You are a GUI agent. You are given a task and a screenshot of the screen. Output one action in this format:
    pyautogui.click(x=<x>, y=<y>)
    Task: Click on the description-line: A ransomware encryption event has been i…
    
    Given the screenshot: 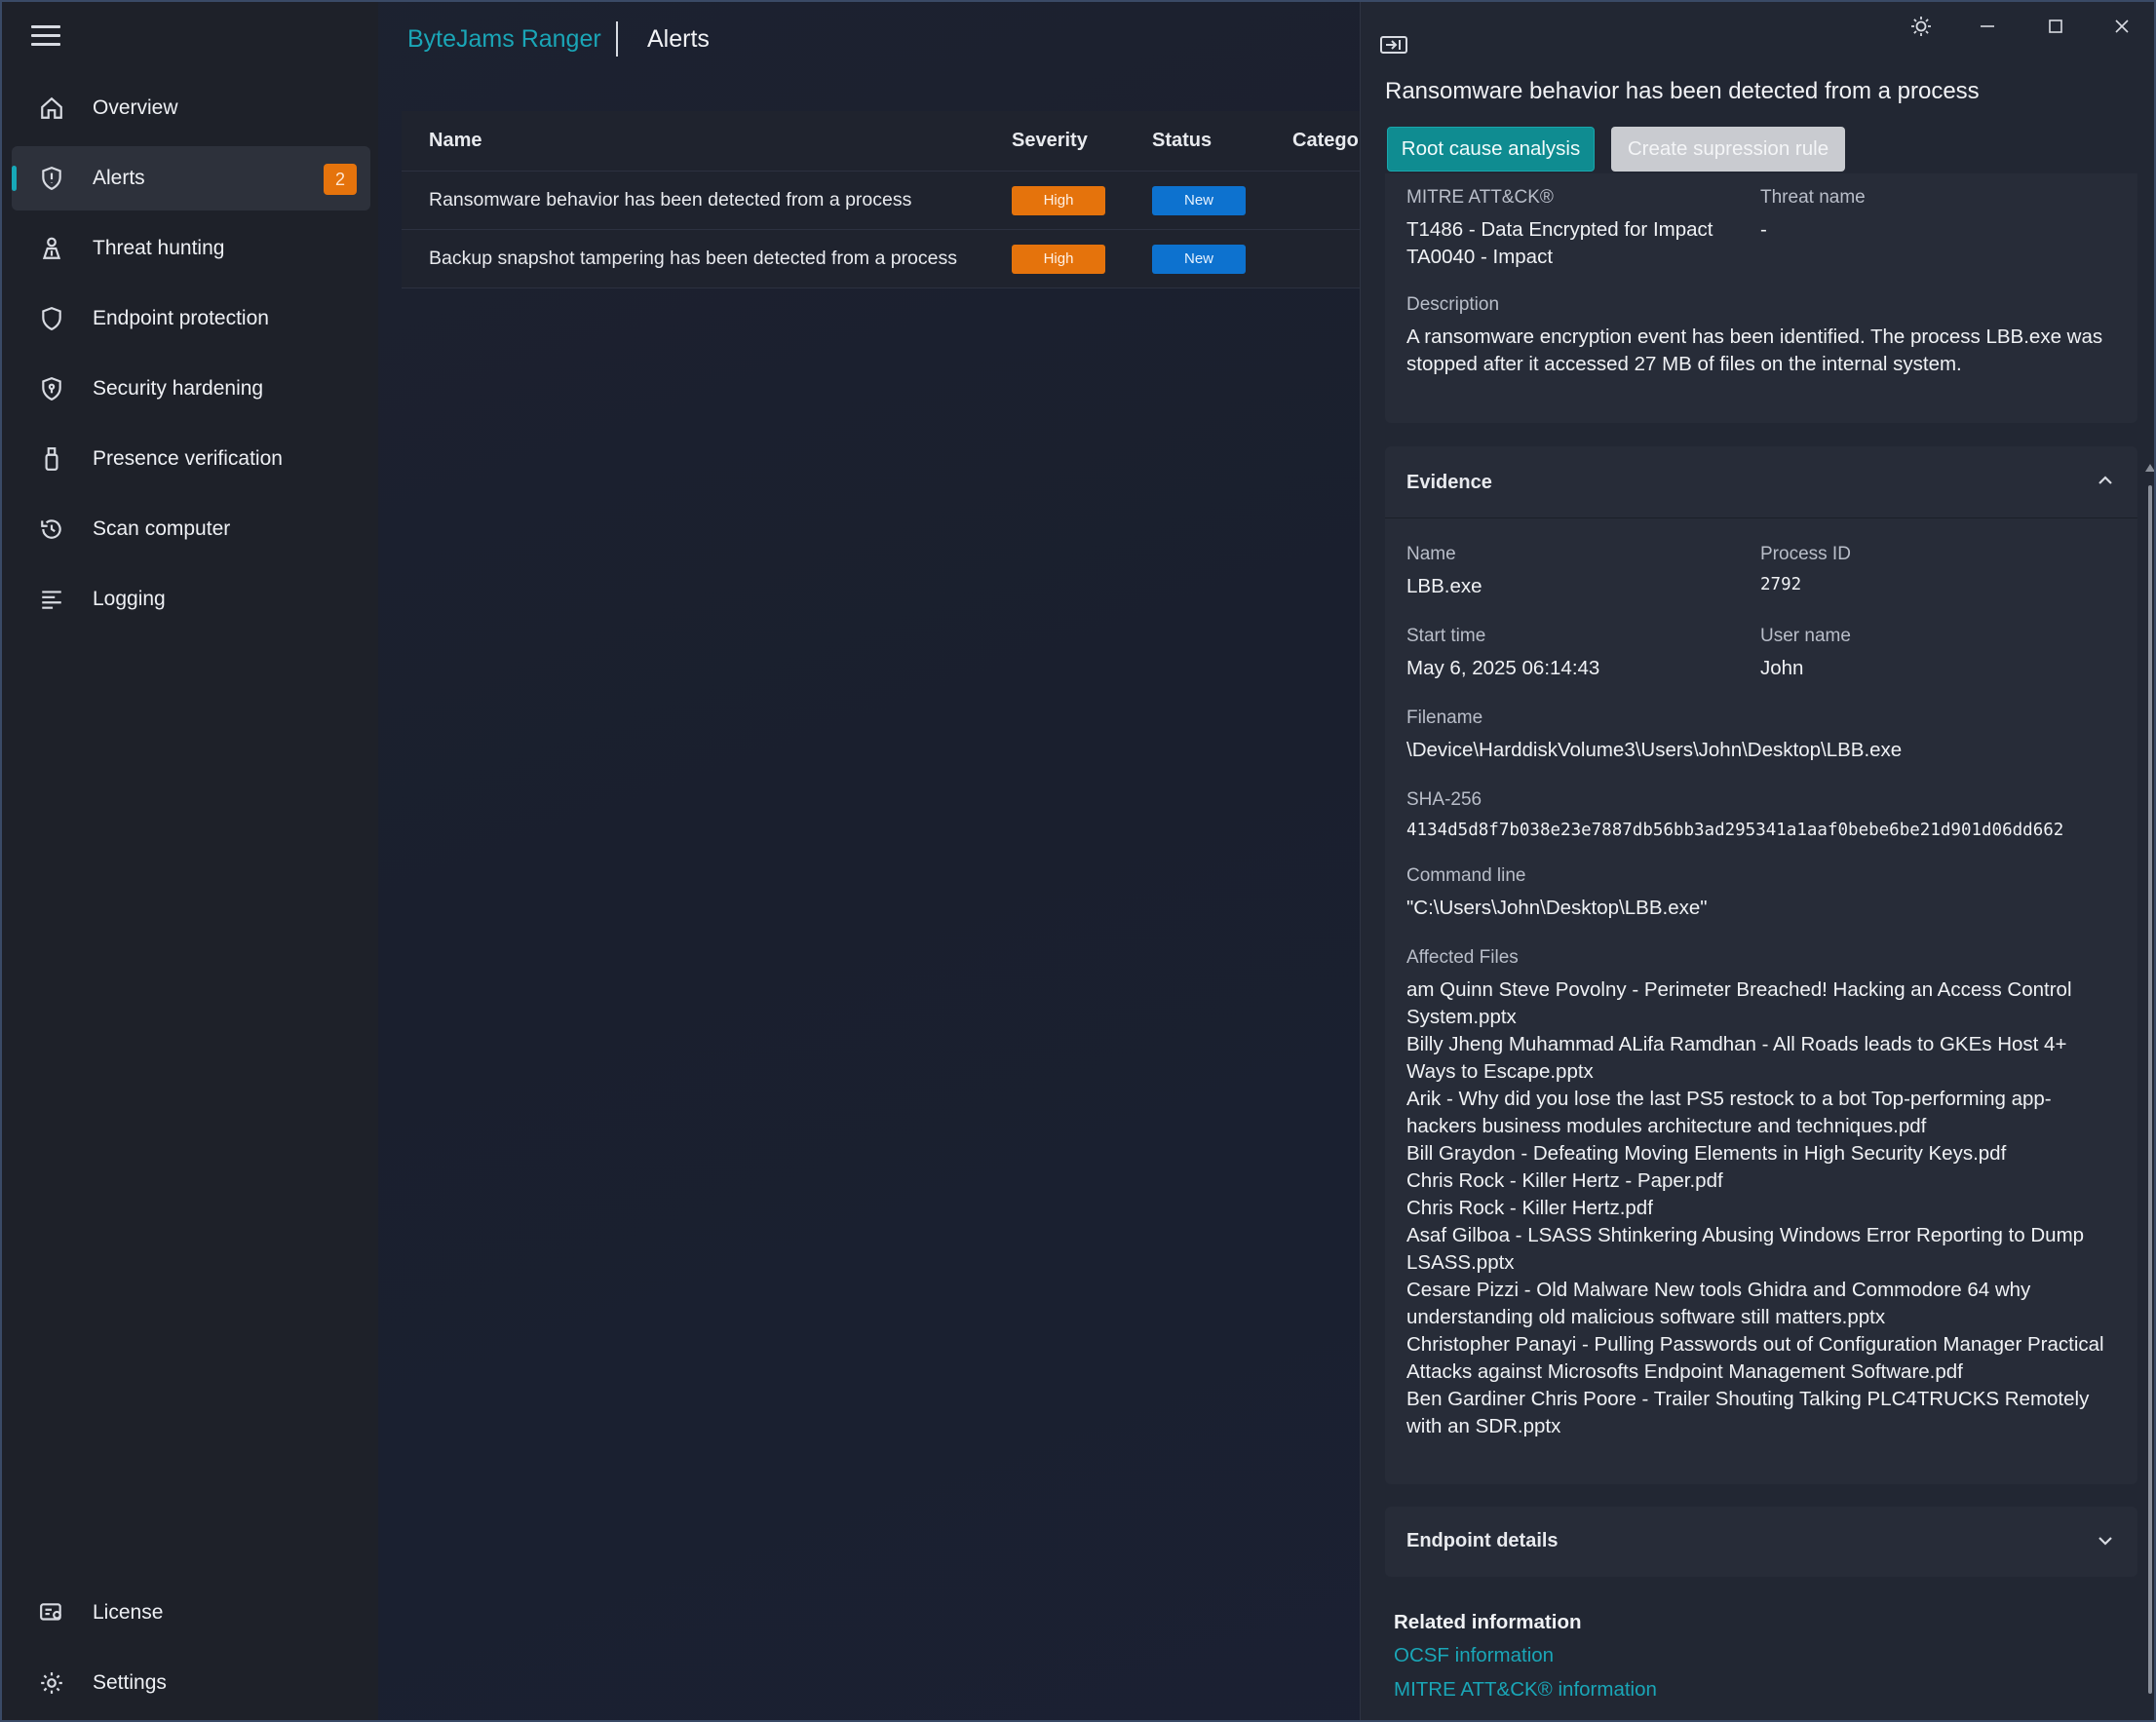 What is the action you would take?
    pyautogui.click(x=1754, y=336)
    